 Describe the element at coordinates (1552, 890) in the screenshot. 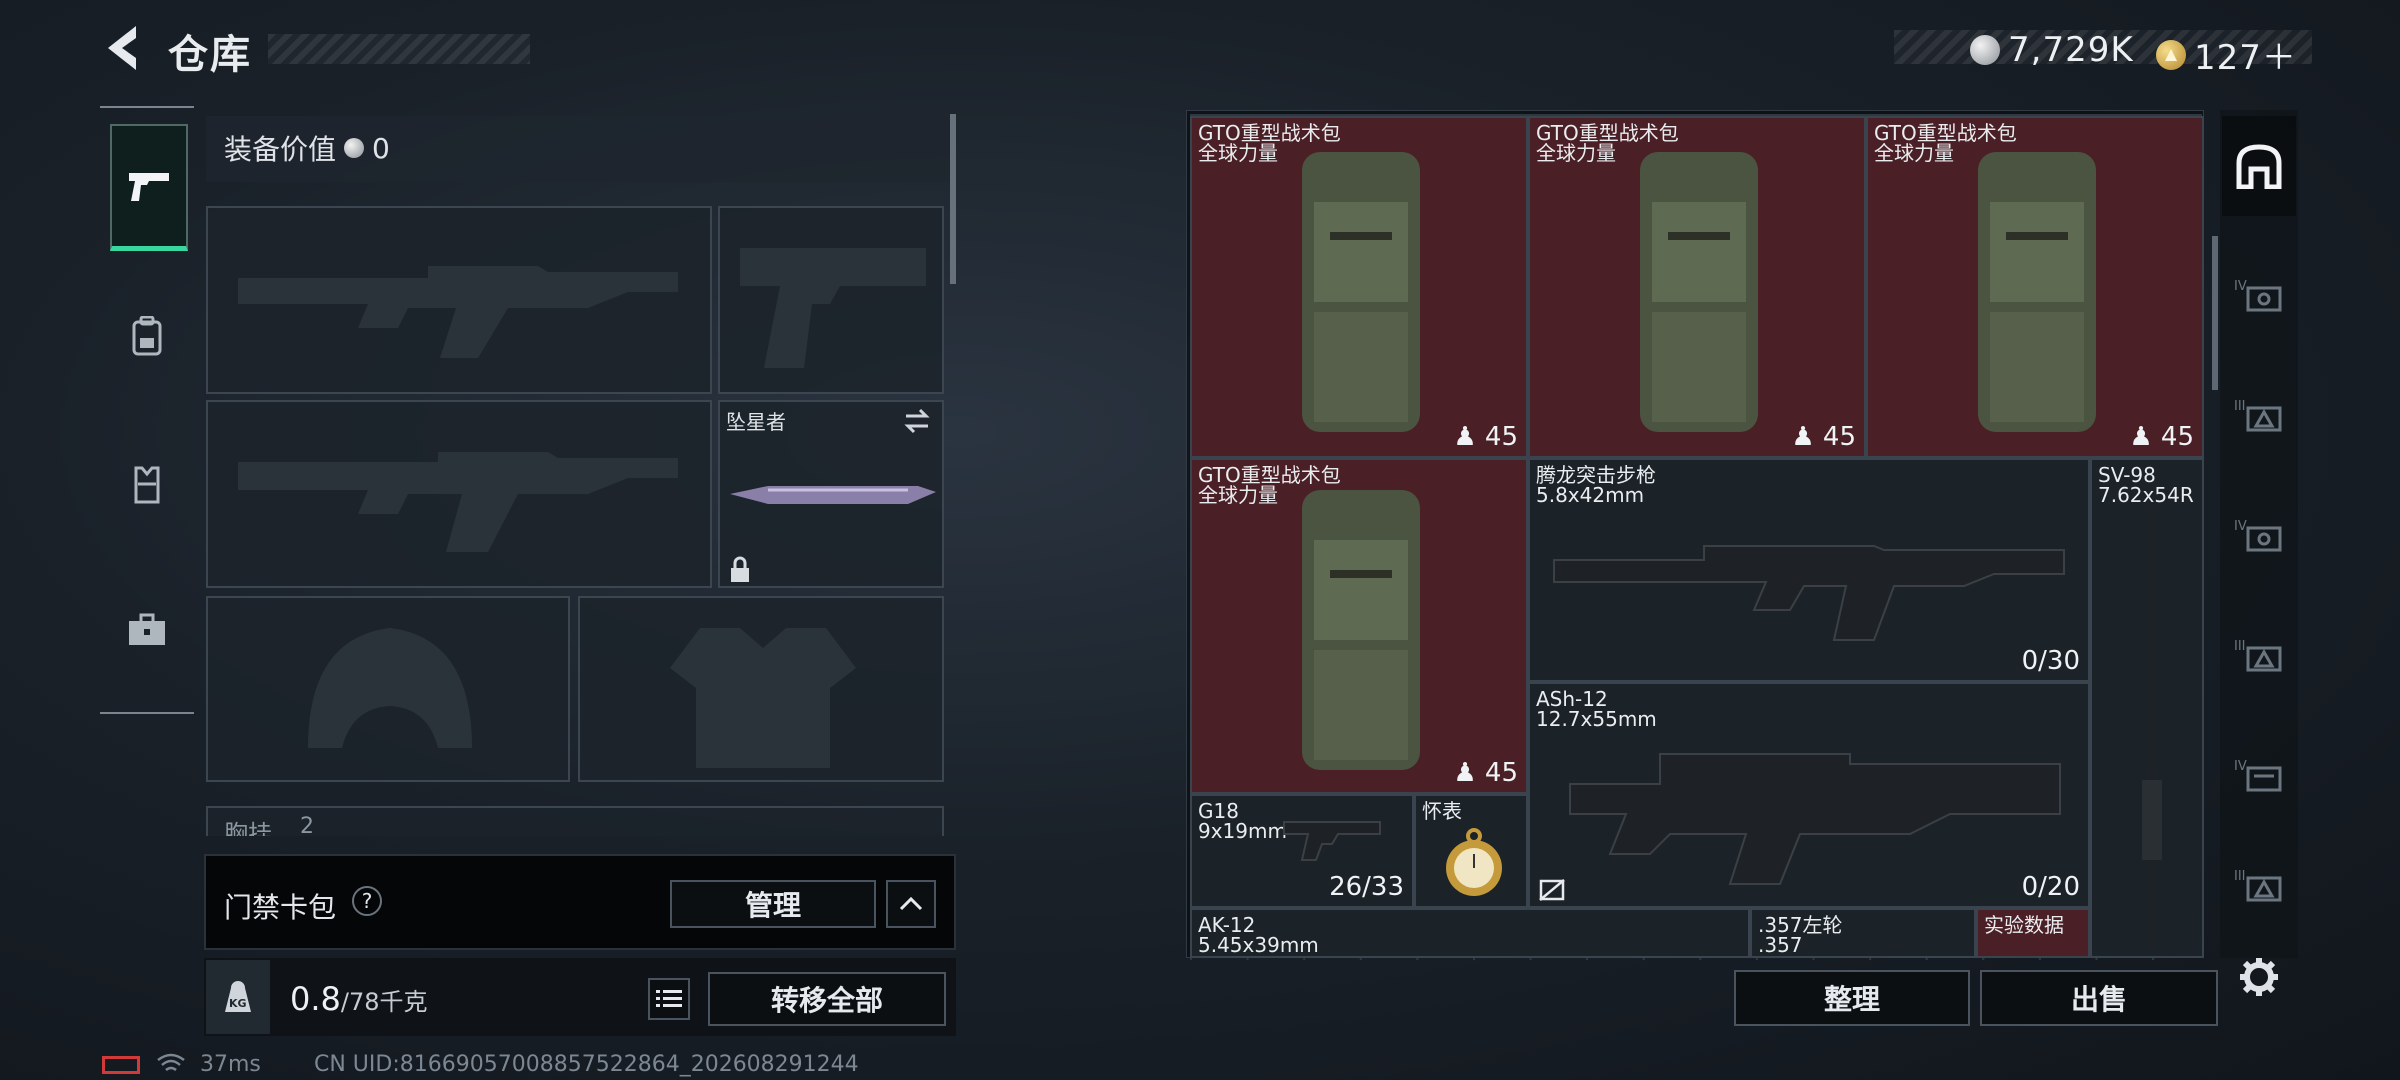

I see `no-trade-icon` at that location.